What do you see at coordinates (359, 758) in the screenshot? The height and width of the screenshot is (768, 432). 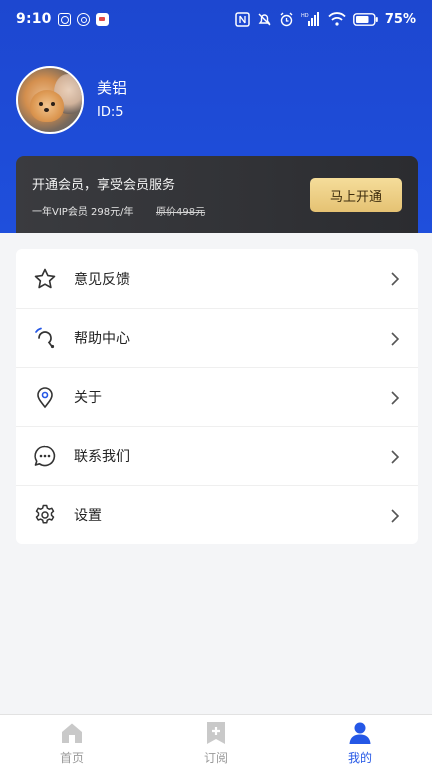 I see `tab-label: 我的` at bounding box center [359, 758].